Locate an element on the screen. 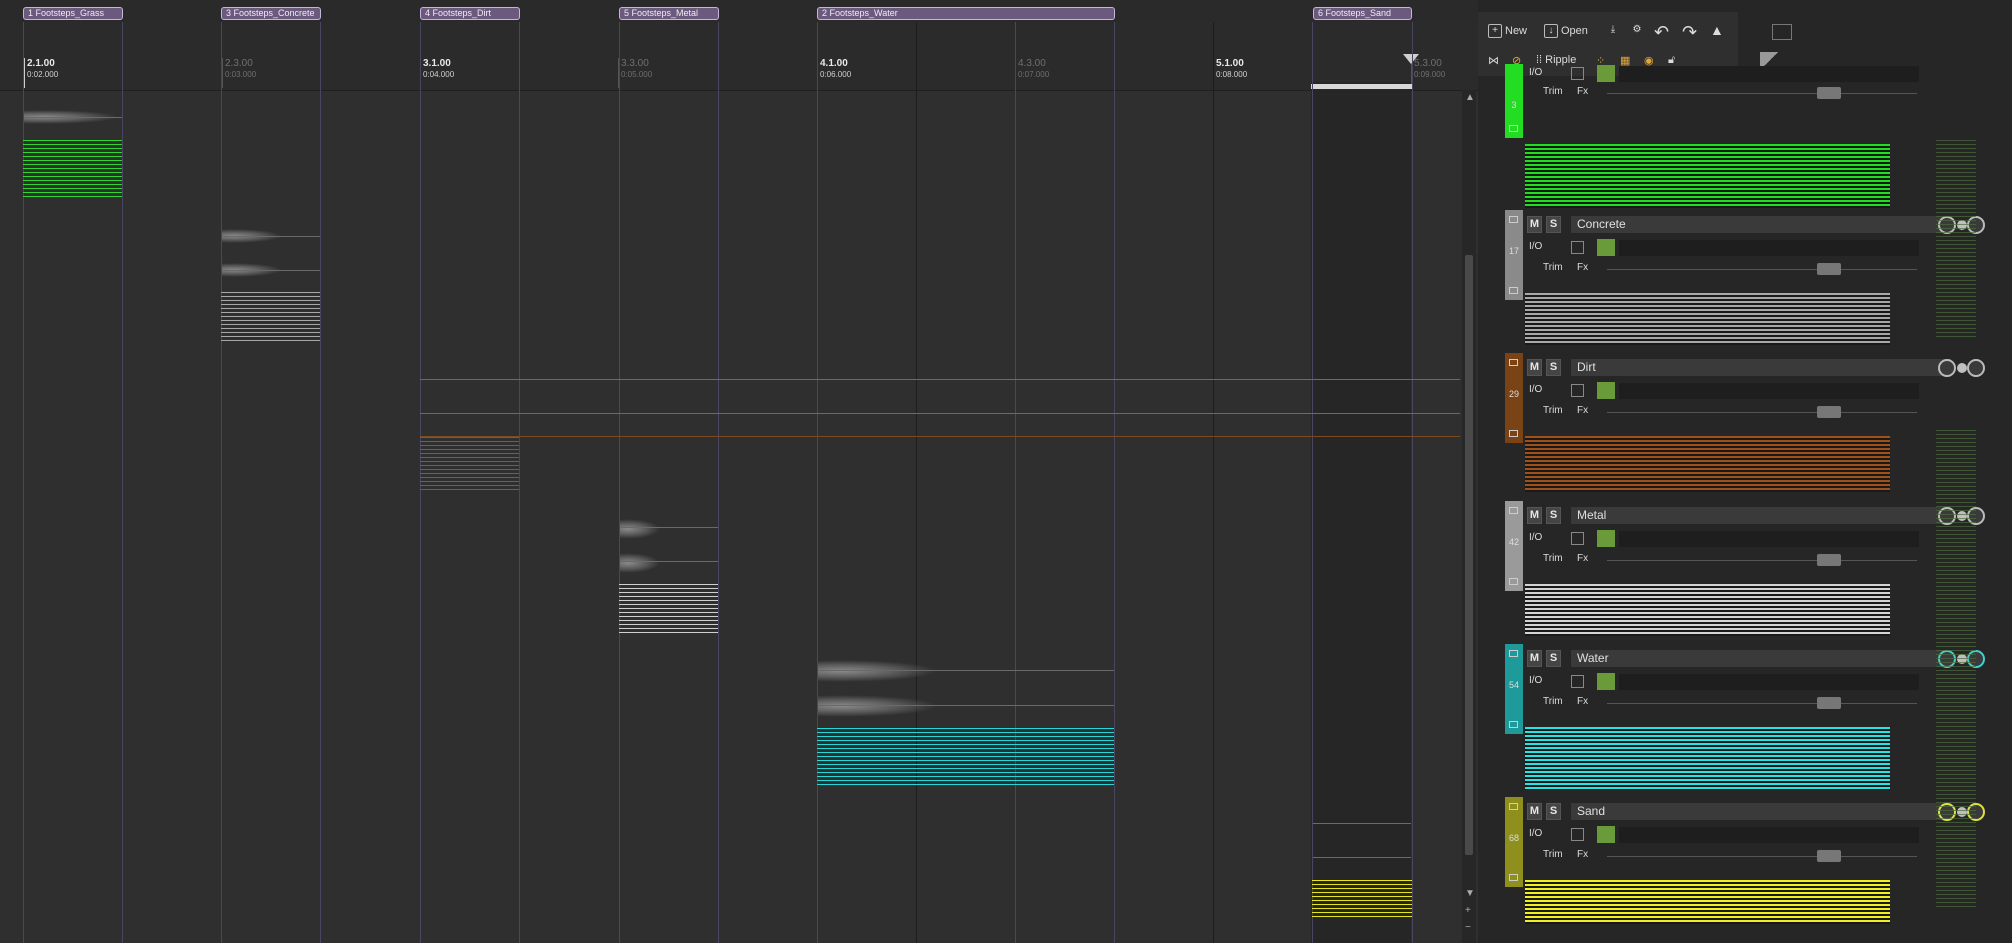  vertical-scrollbar: ▲ ▼ + − is located at coordinates (1469, 516).